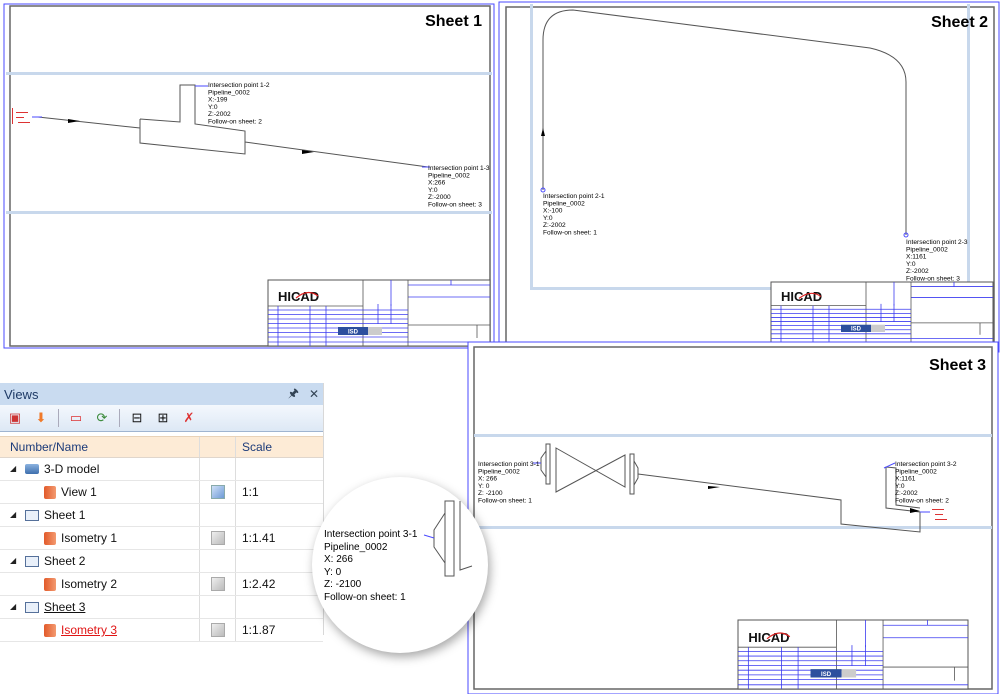 The image size is (1000, 694). I want to click on label-line: Z: -2100, so click(343, 585).